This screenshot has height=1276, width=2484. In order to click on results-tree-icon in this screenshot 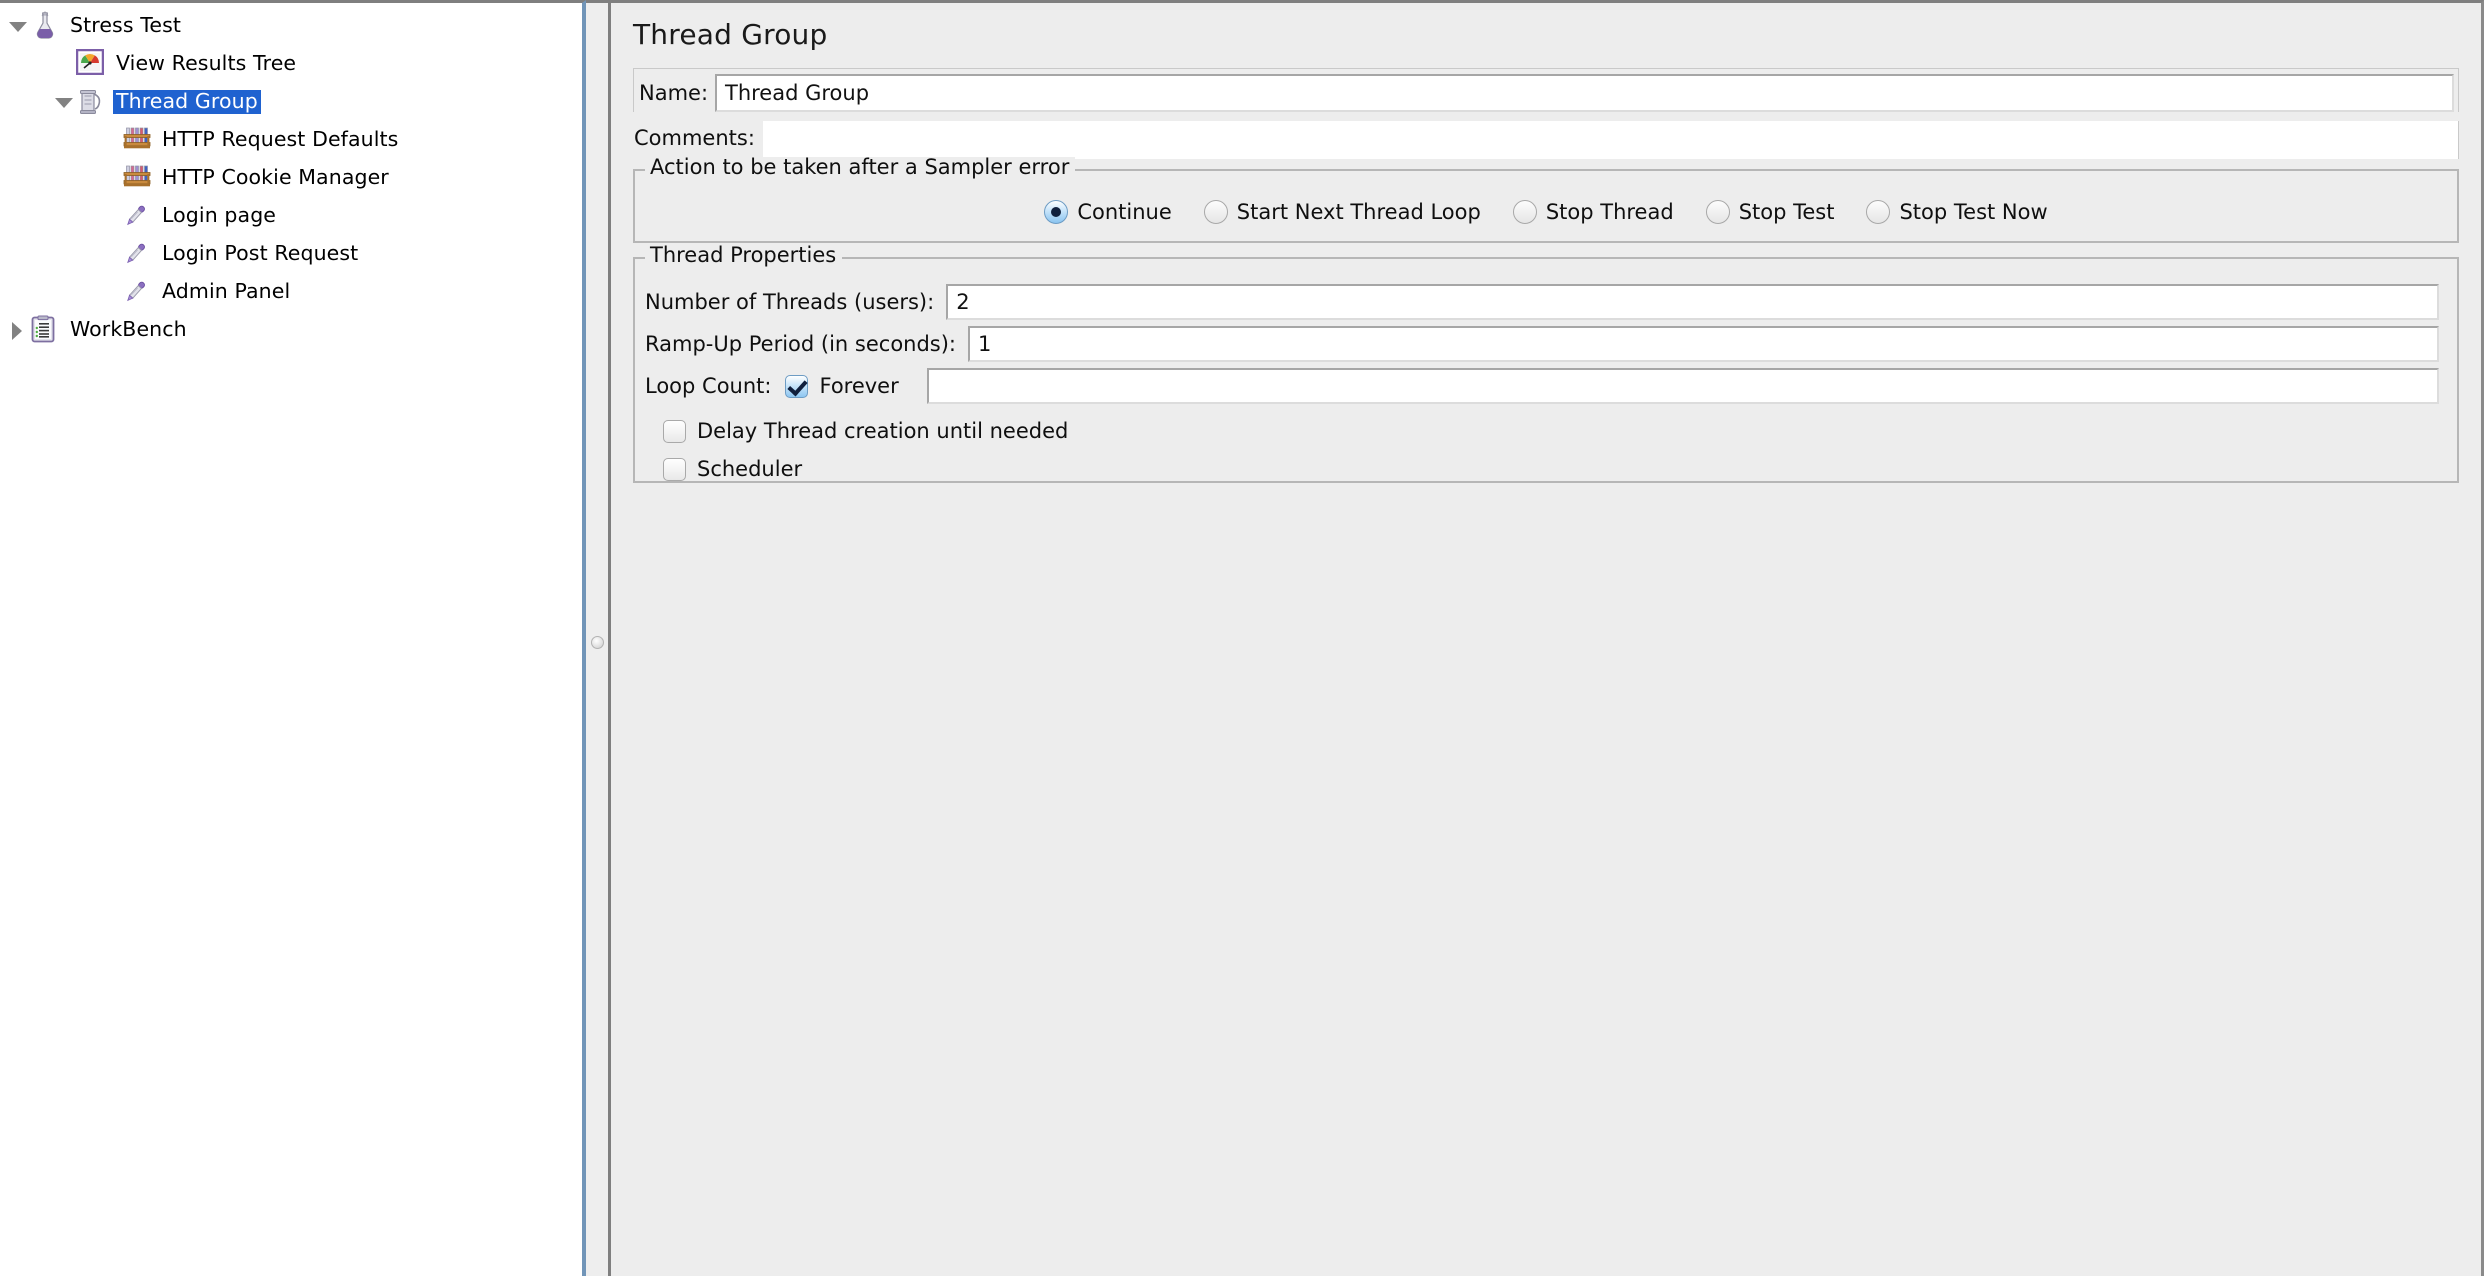, I will do `click(91, 64)`.